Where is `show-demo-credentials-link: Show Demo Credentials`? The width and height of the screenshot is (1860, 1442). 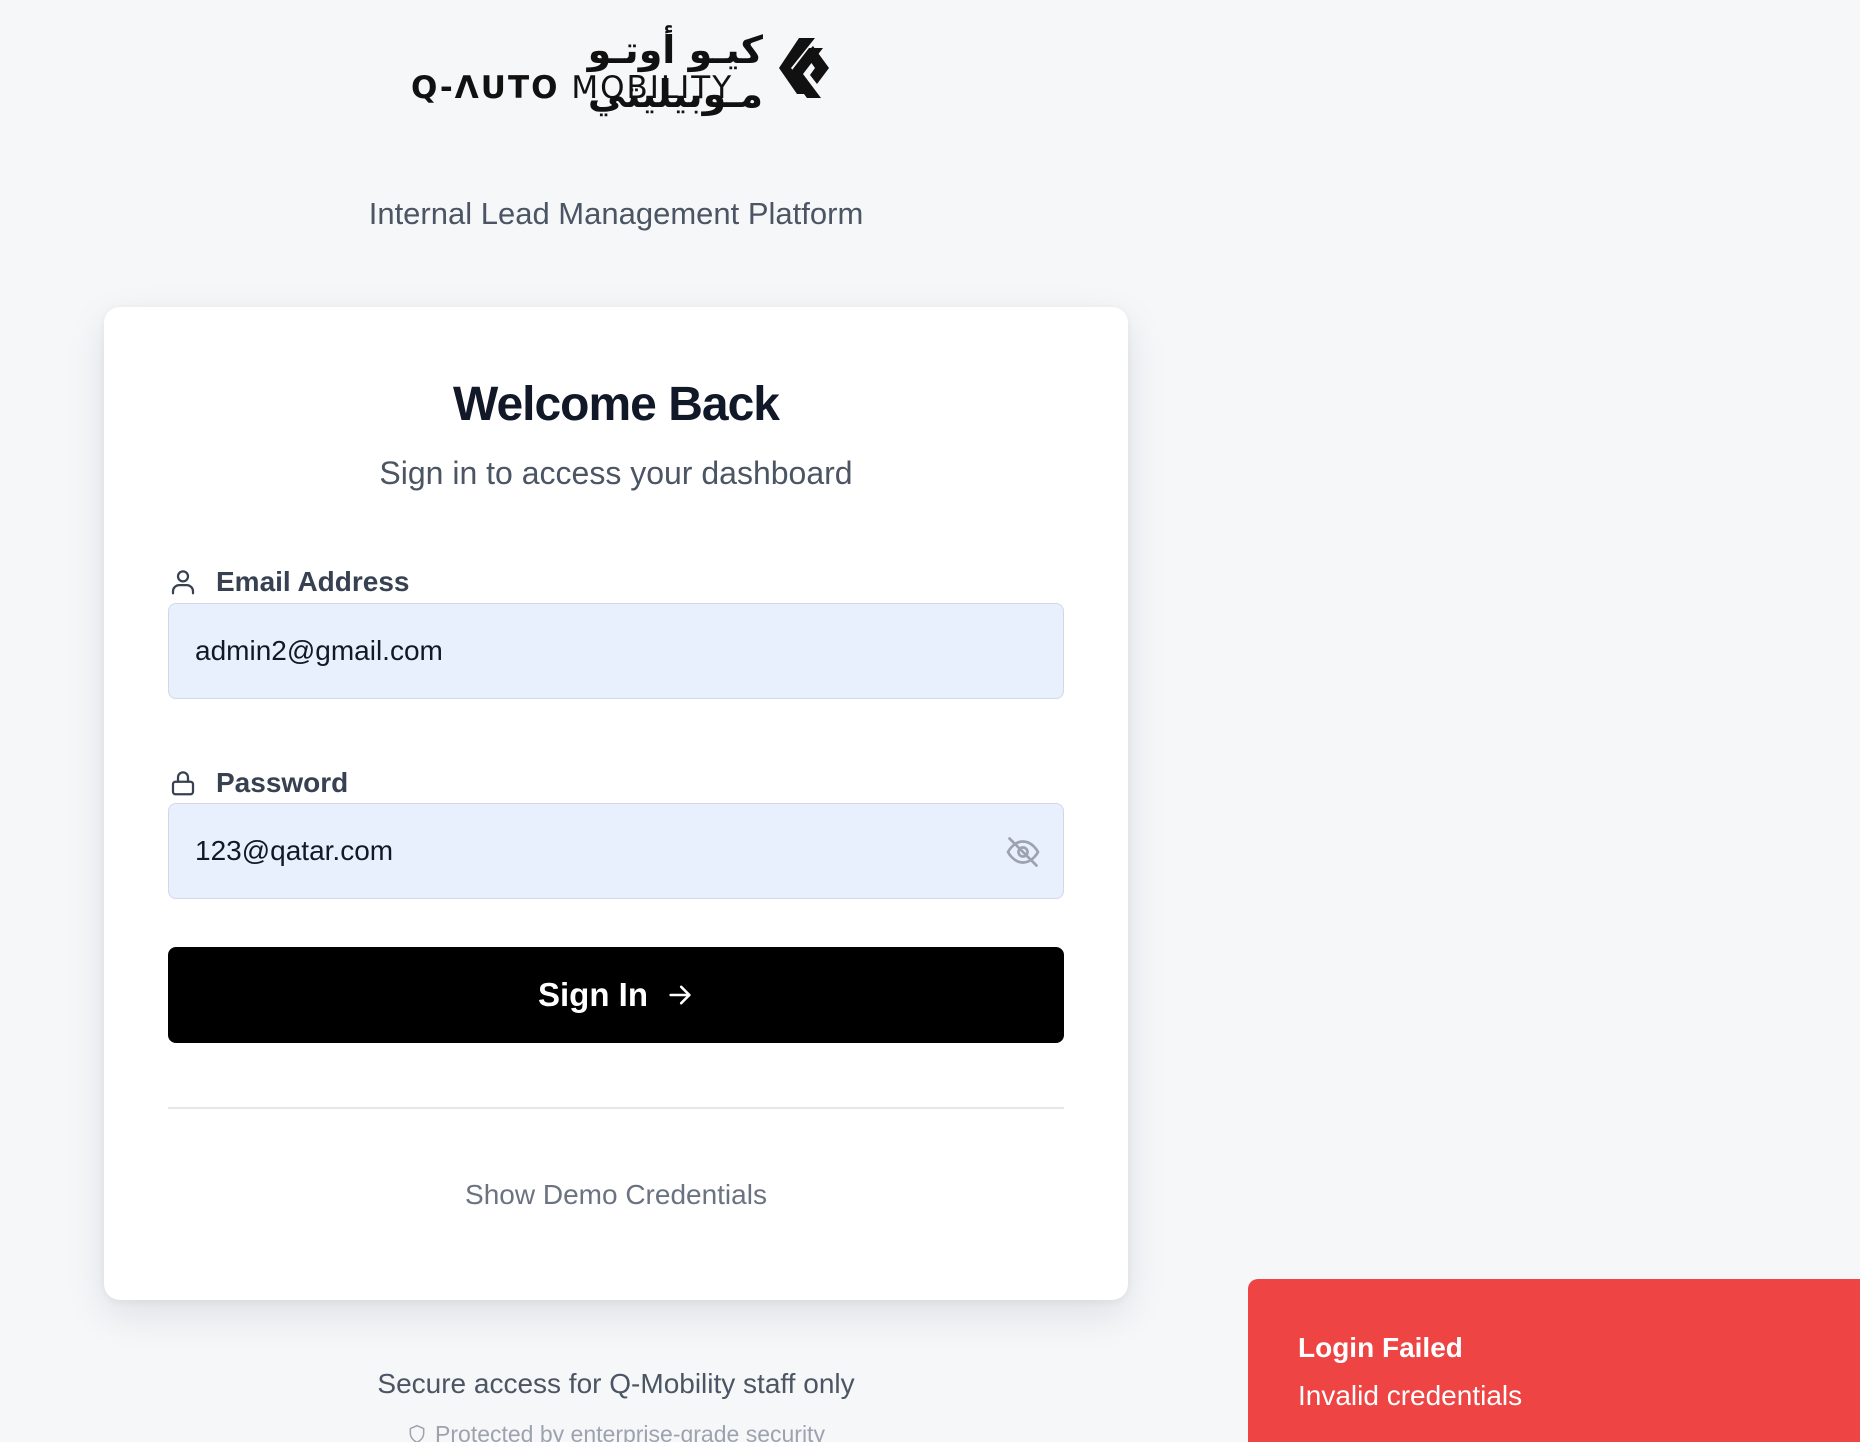 show-demo-credentials-link: Show Demo Credentials is located at coordinates (616, 1195).